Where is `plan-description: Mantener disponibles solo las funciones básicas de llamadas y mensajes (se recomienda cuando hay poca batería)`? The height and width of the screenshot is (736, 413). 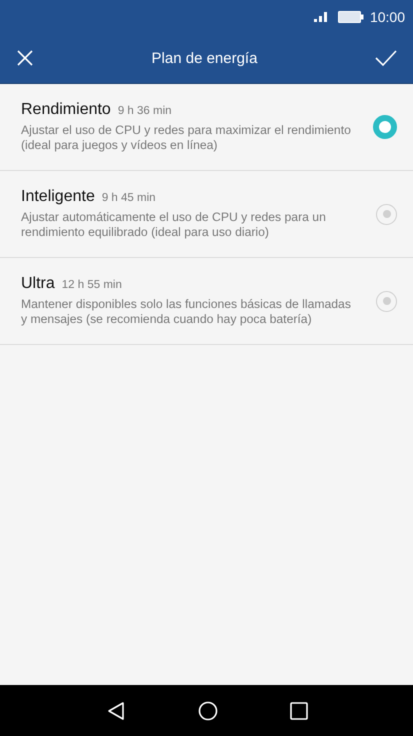 plan-description: Mantener disponibles solo las funciones básicas de llamadas y mensajes (se recomienda cuando hay poca batería) is located at coordinates (186, 312).